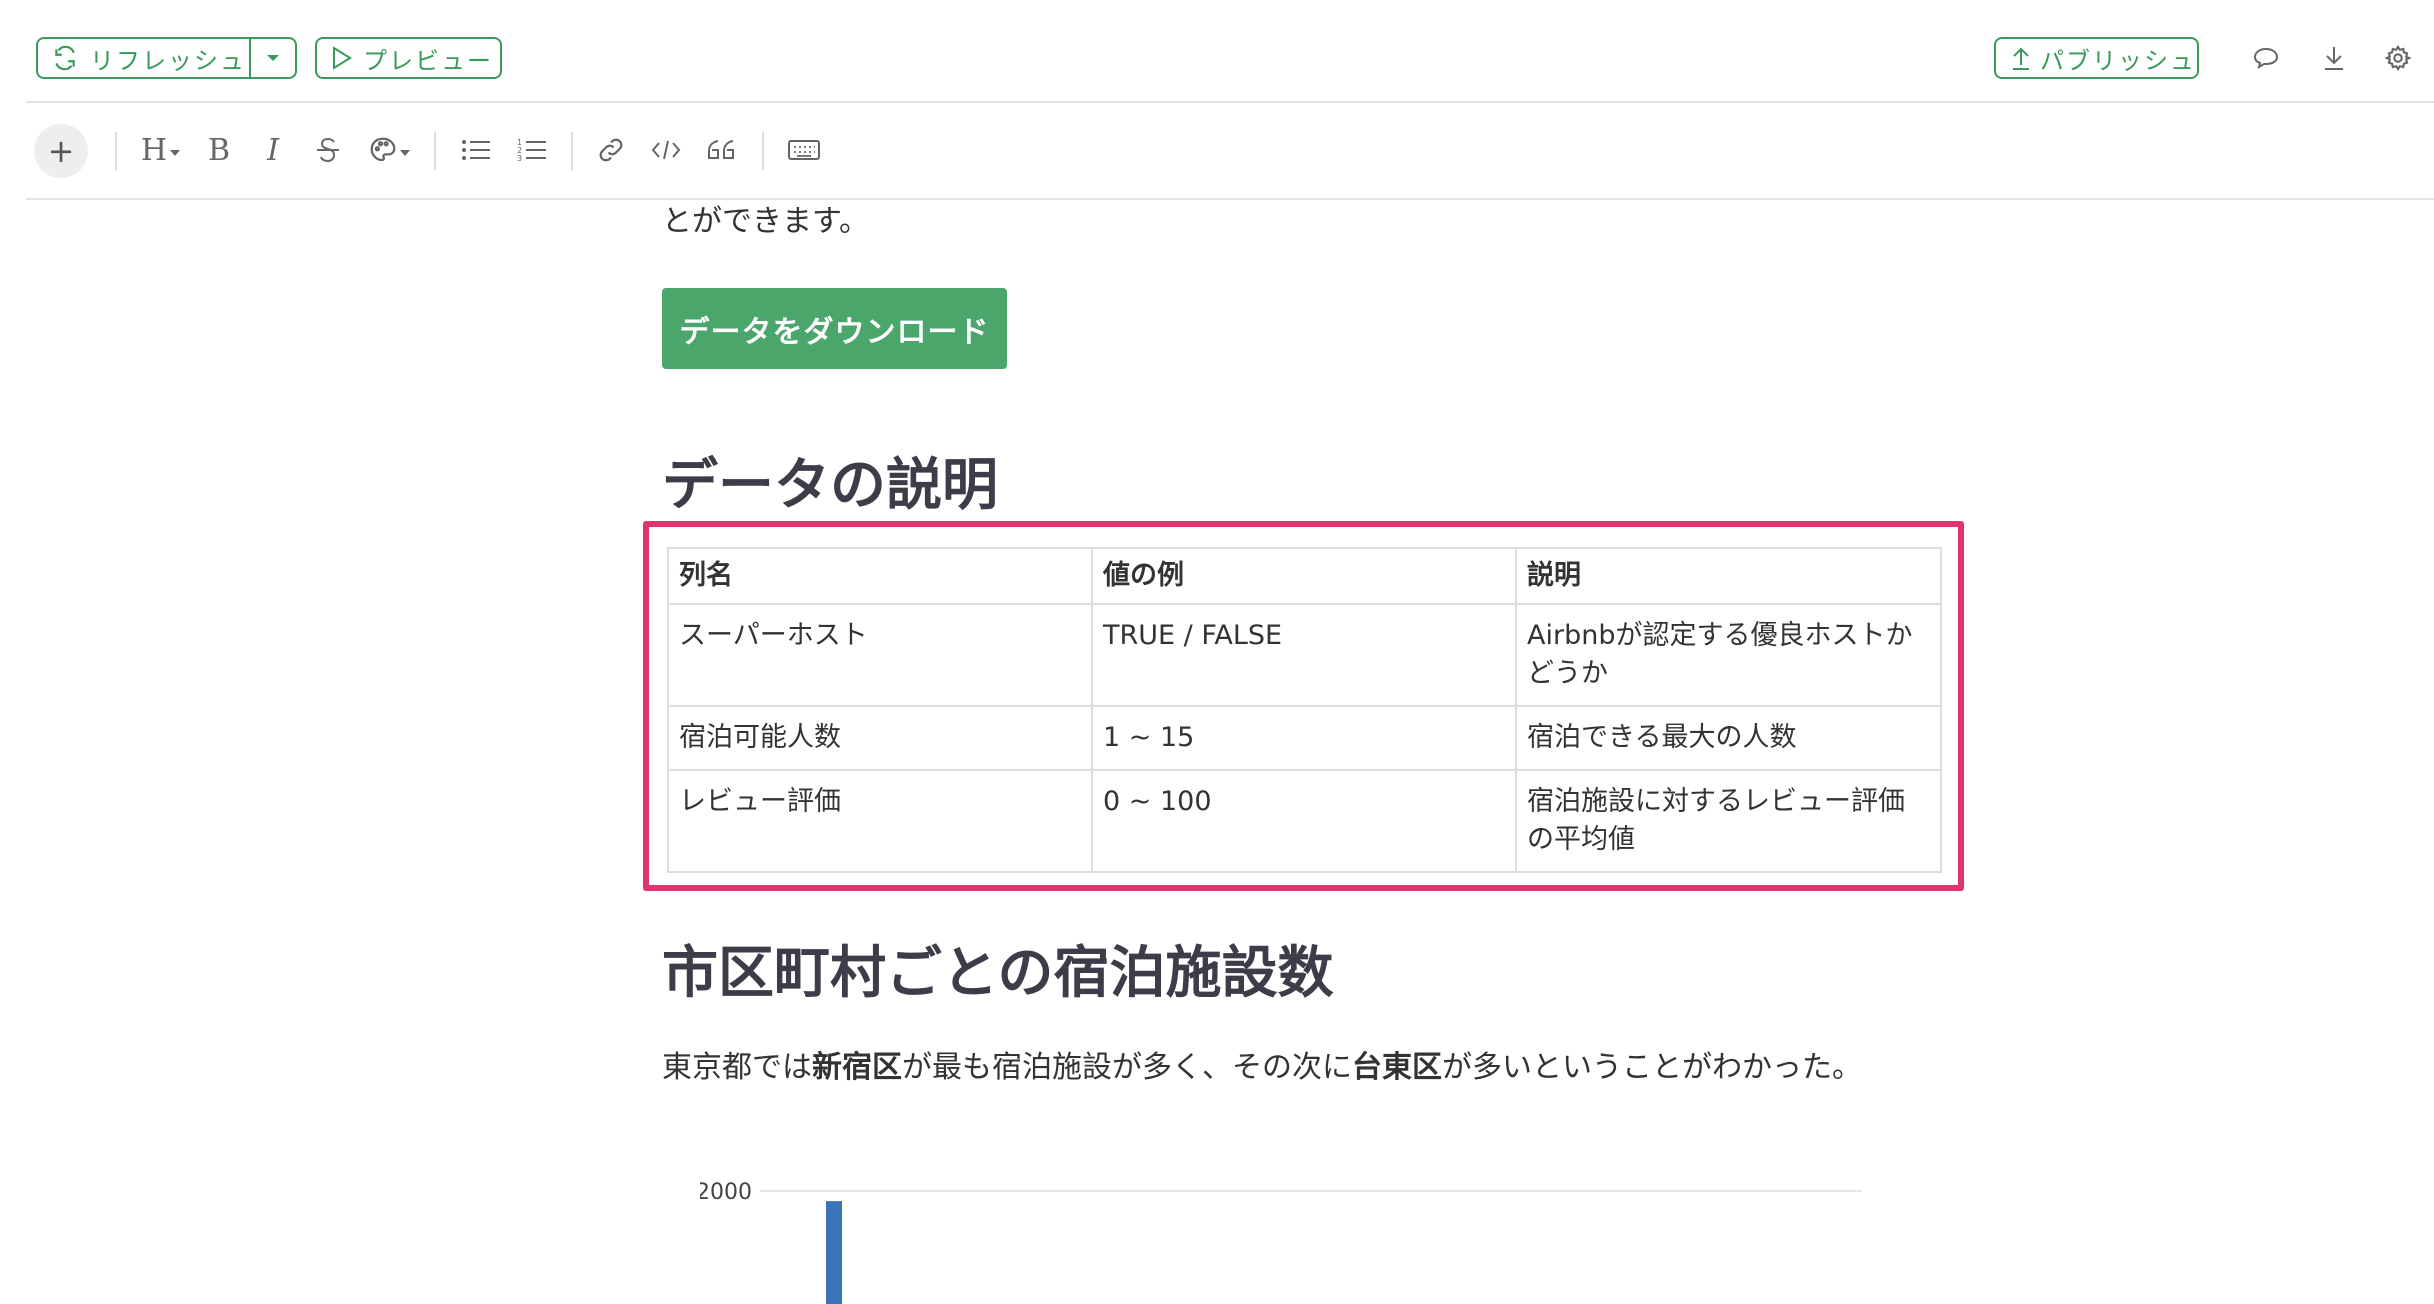 This screenshot has height=1304, width=2434. I want to click on insert-block-button: +, so click(61, 151).